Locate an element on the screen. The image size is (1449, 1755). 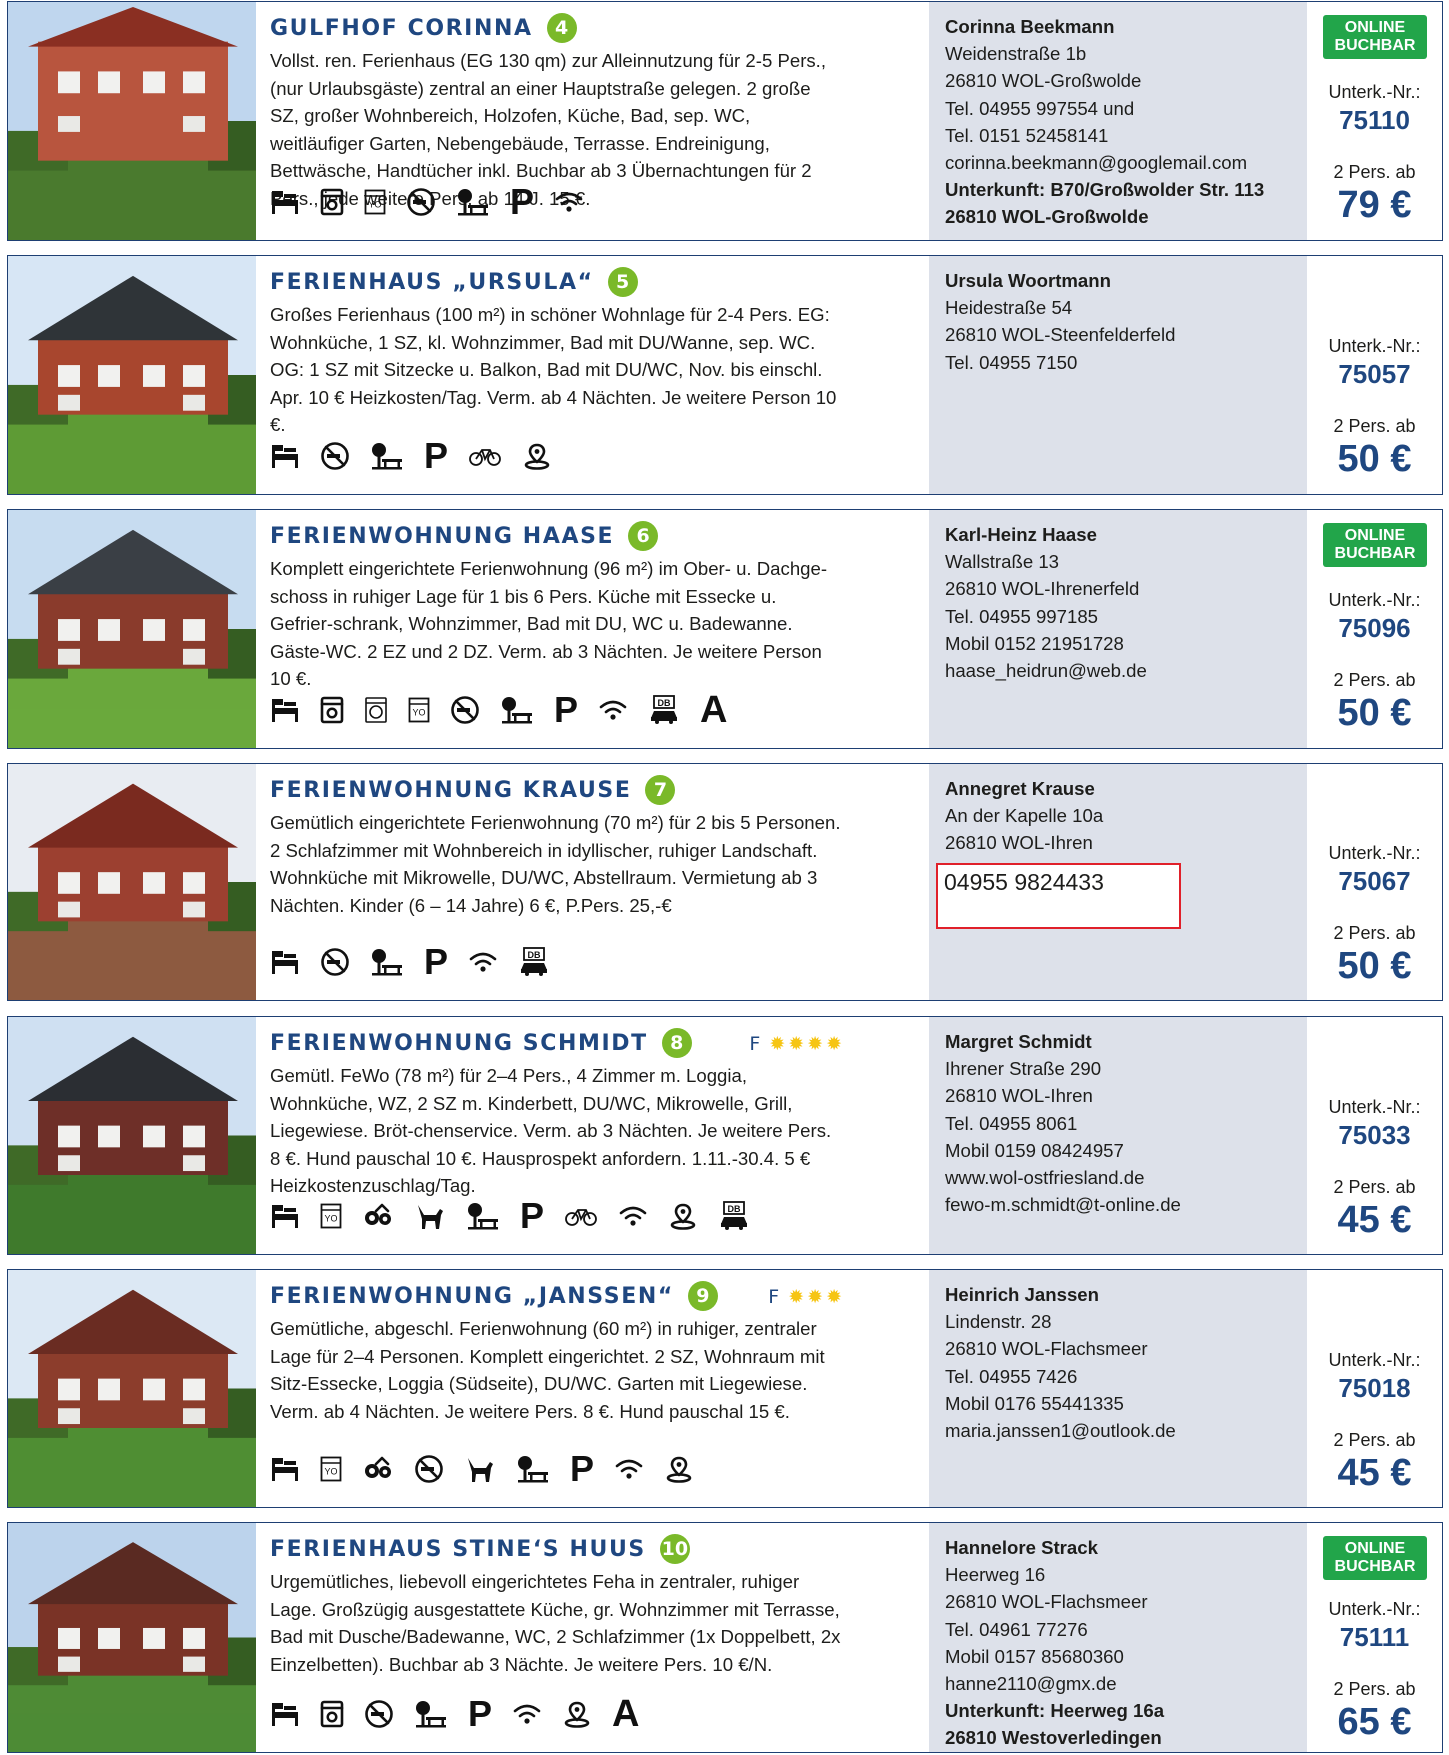
amenity-icons: P DB is located at coordinates (410, 962).